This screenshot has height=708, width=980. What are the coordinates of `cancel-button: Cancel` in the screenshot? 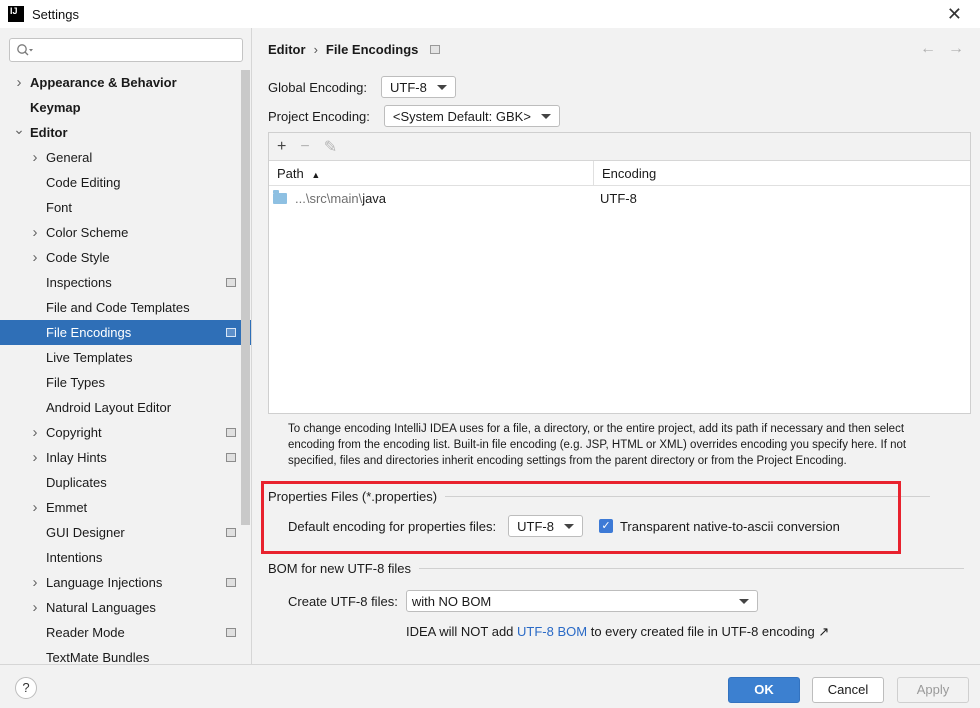 It's located at (848, 690).